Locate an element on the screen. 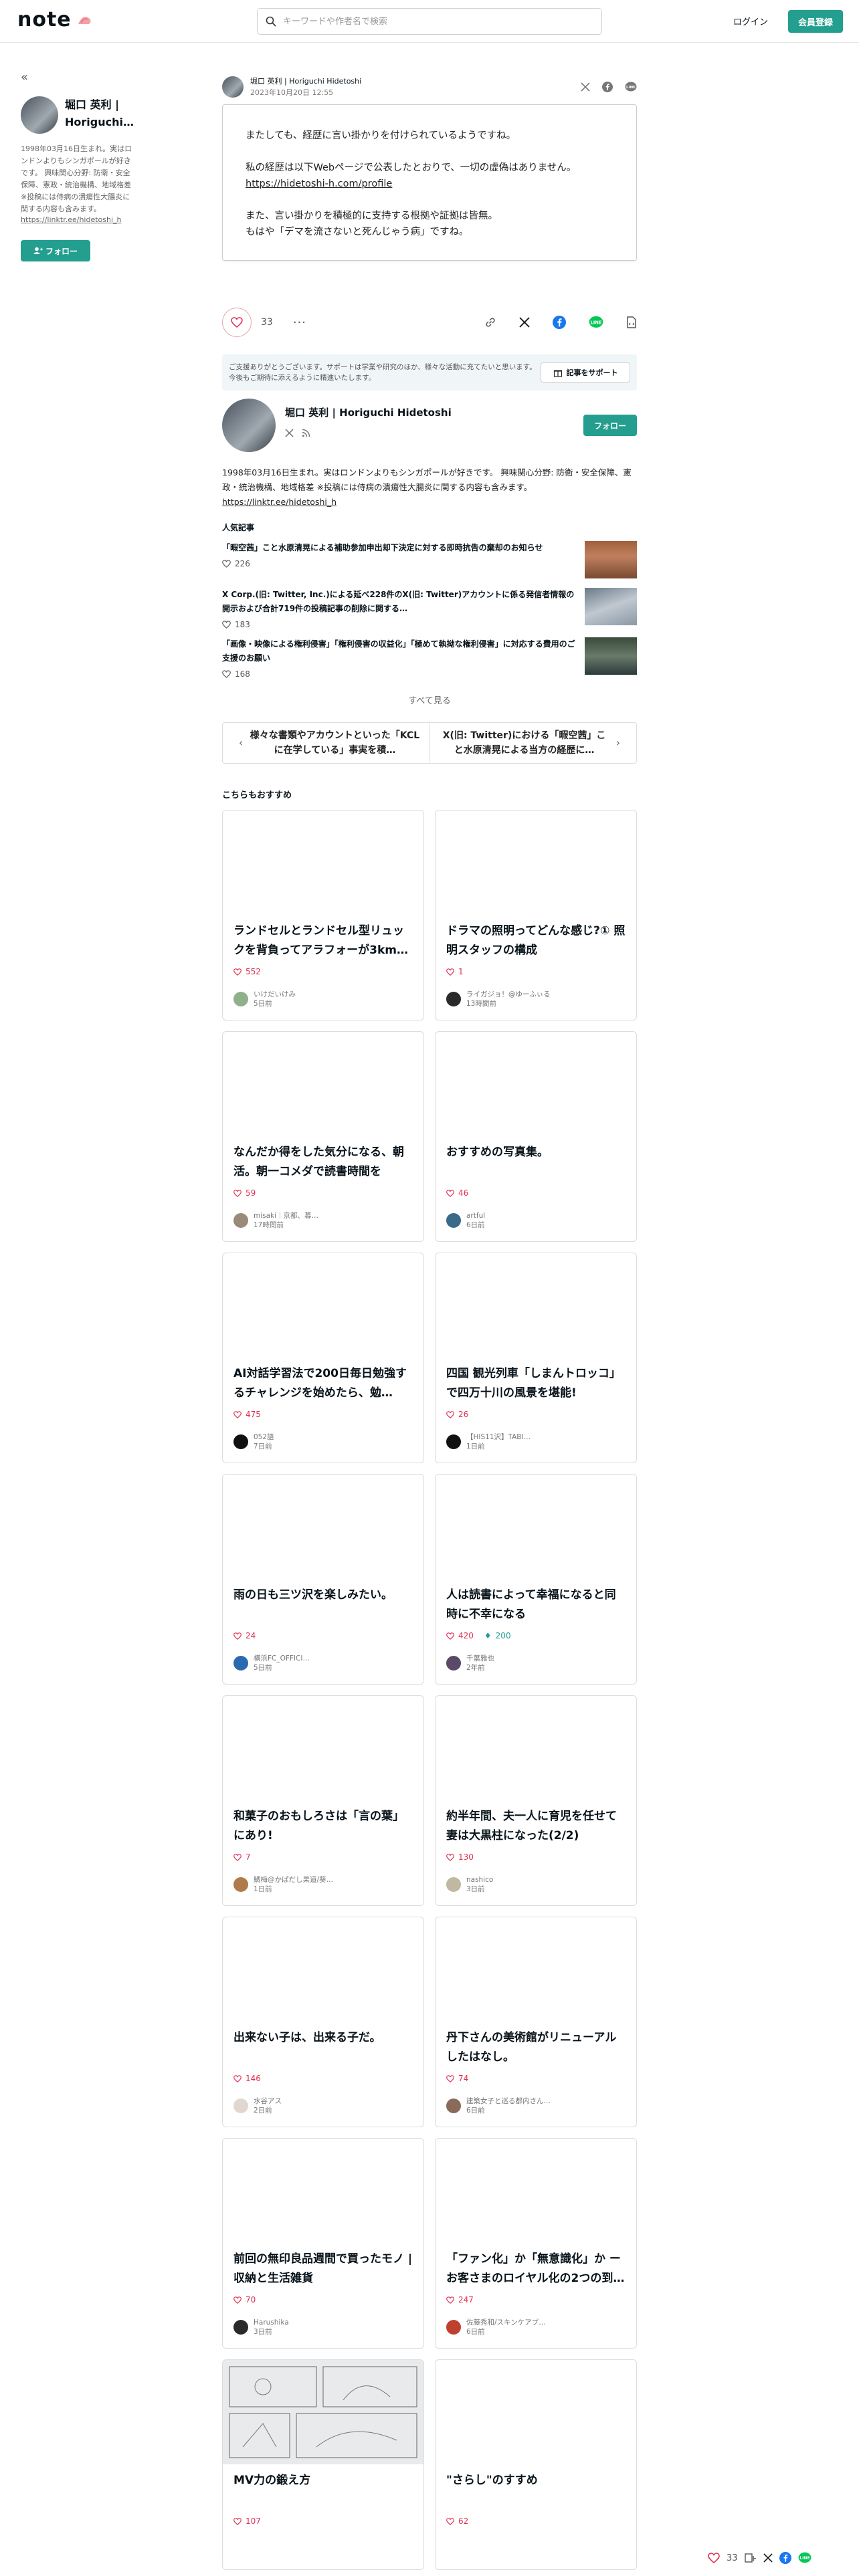 The height and width of the screenshot is (2576, 859). card-title: 人は読書によって幸福になると同時に不幸になる is located at coordinates (536, 1605).